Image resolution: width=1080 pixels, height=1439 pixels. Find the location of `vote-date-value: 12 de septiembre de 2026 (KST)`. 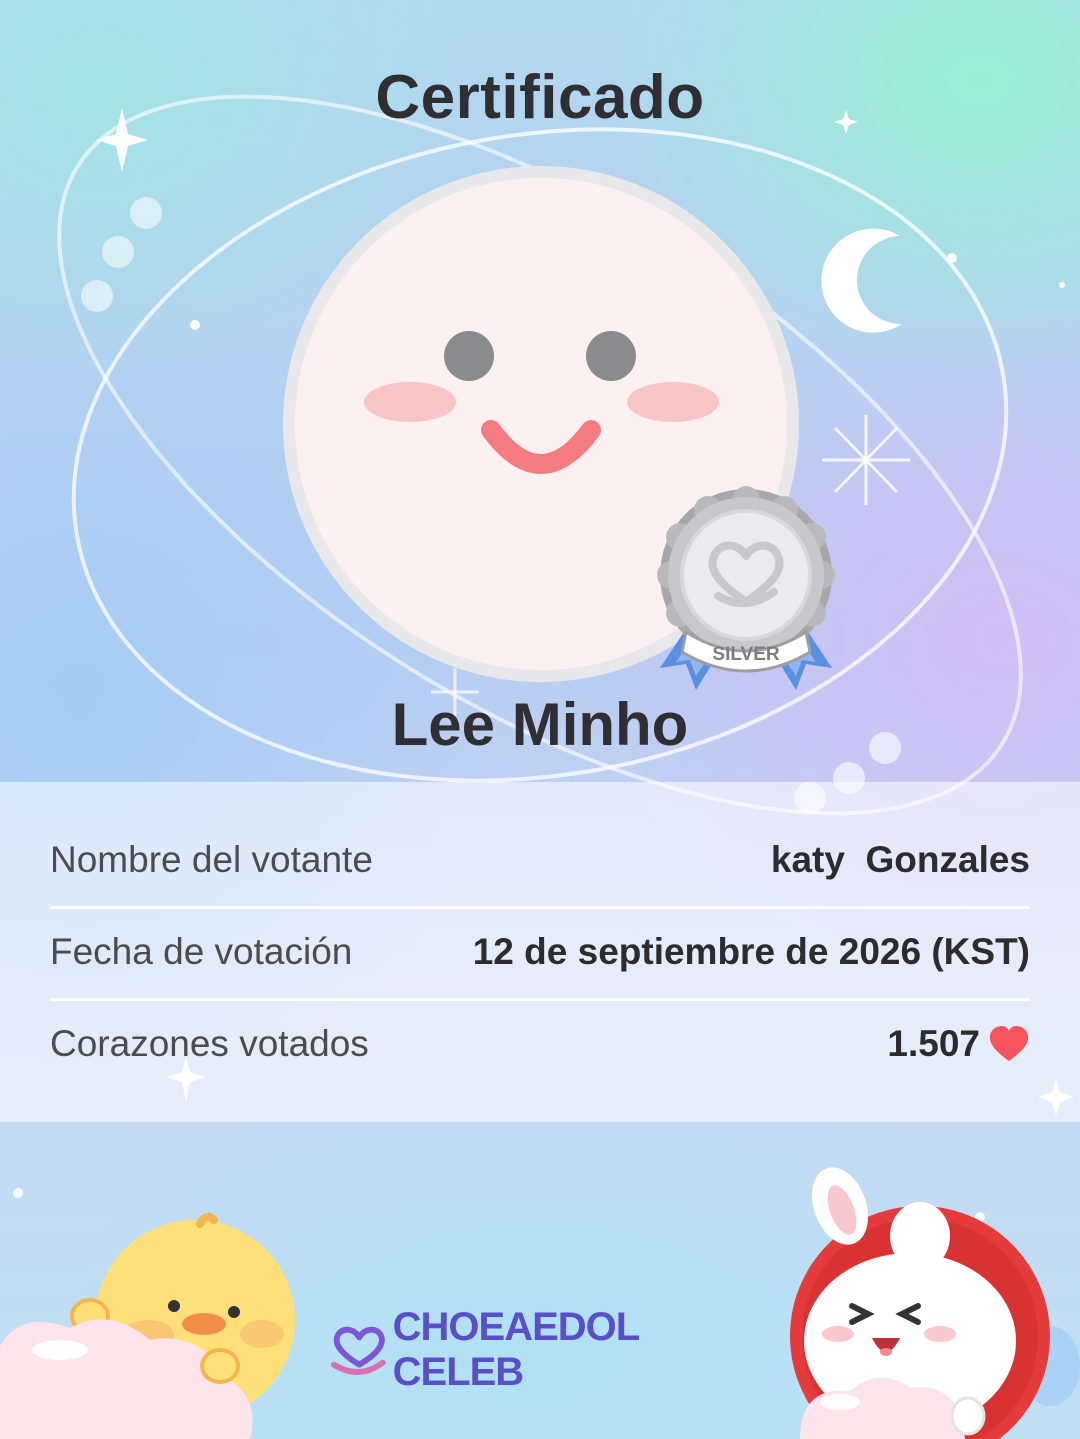

vote-date-value: 12 de septiembre de 2026 (KST) is located at coordinates (751, 951).